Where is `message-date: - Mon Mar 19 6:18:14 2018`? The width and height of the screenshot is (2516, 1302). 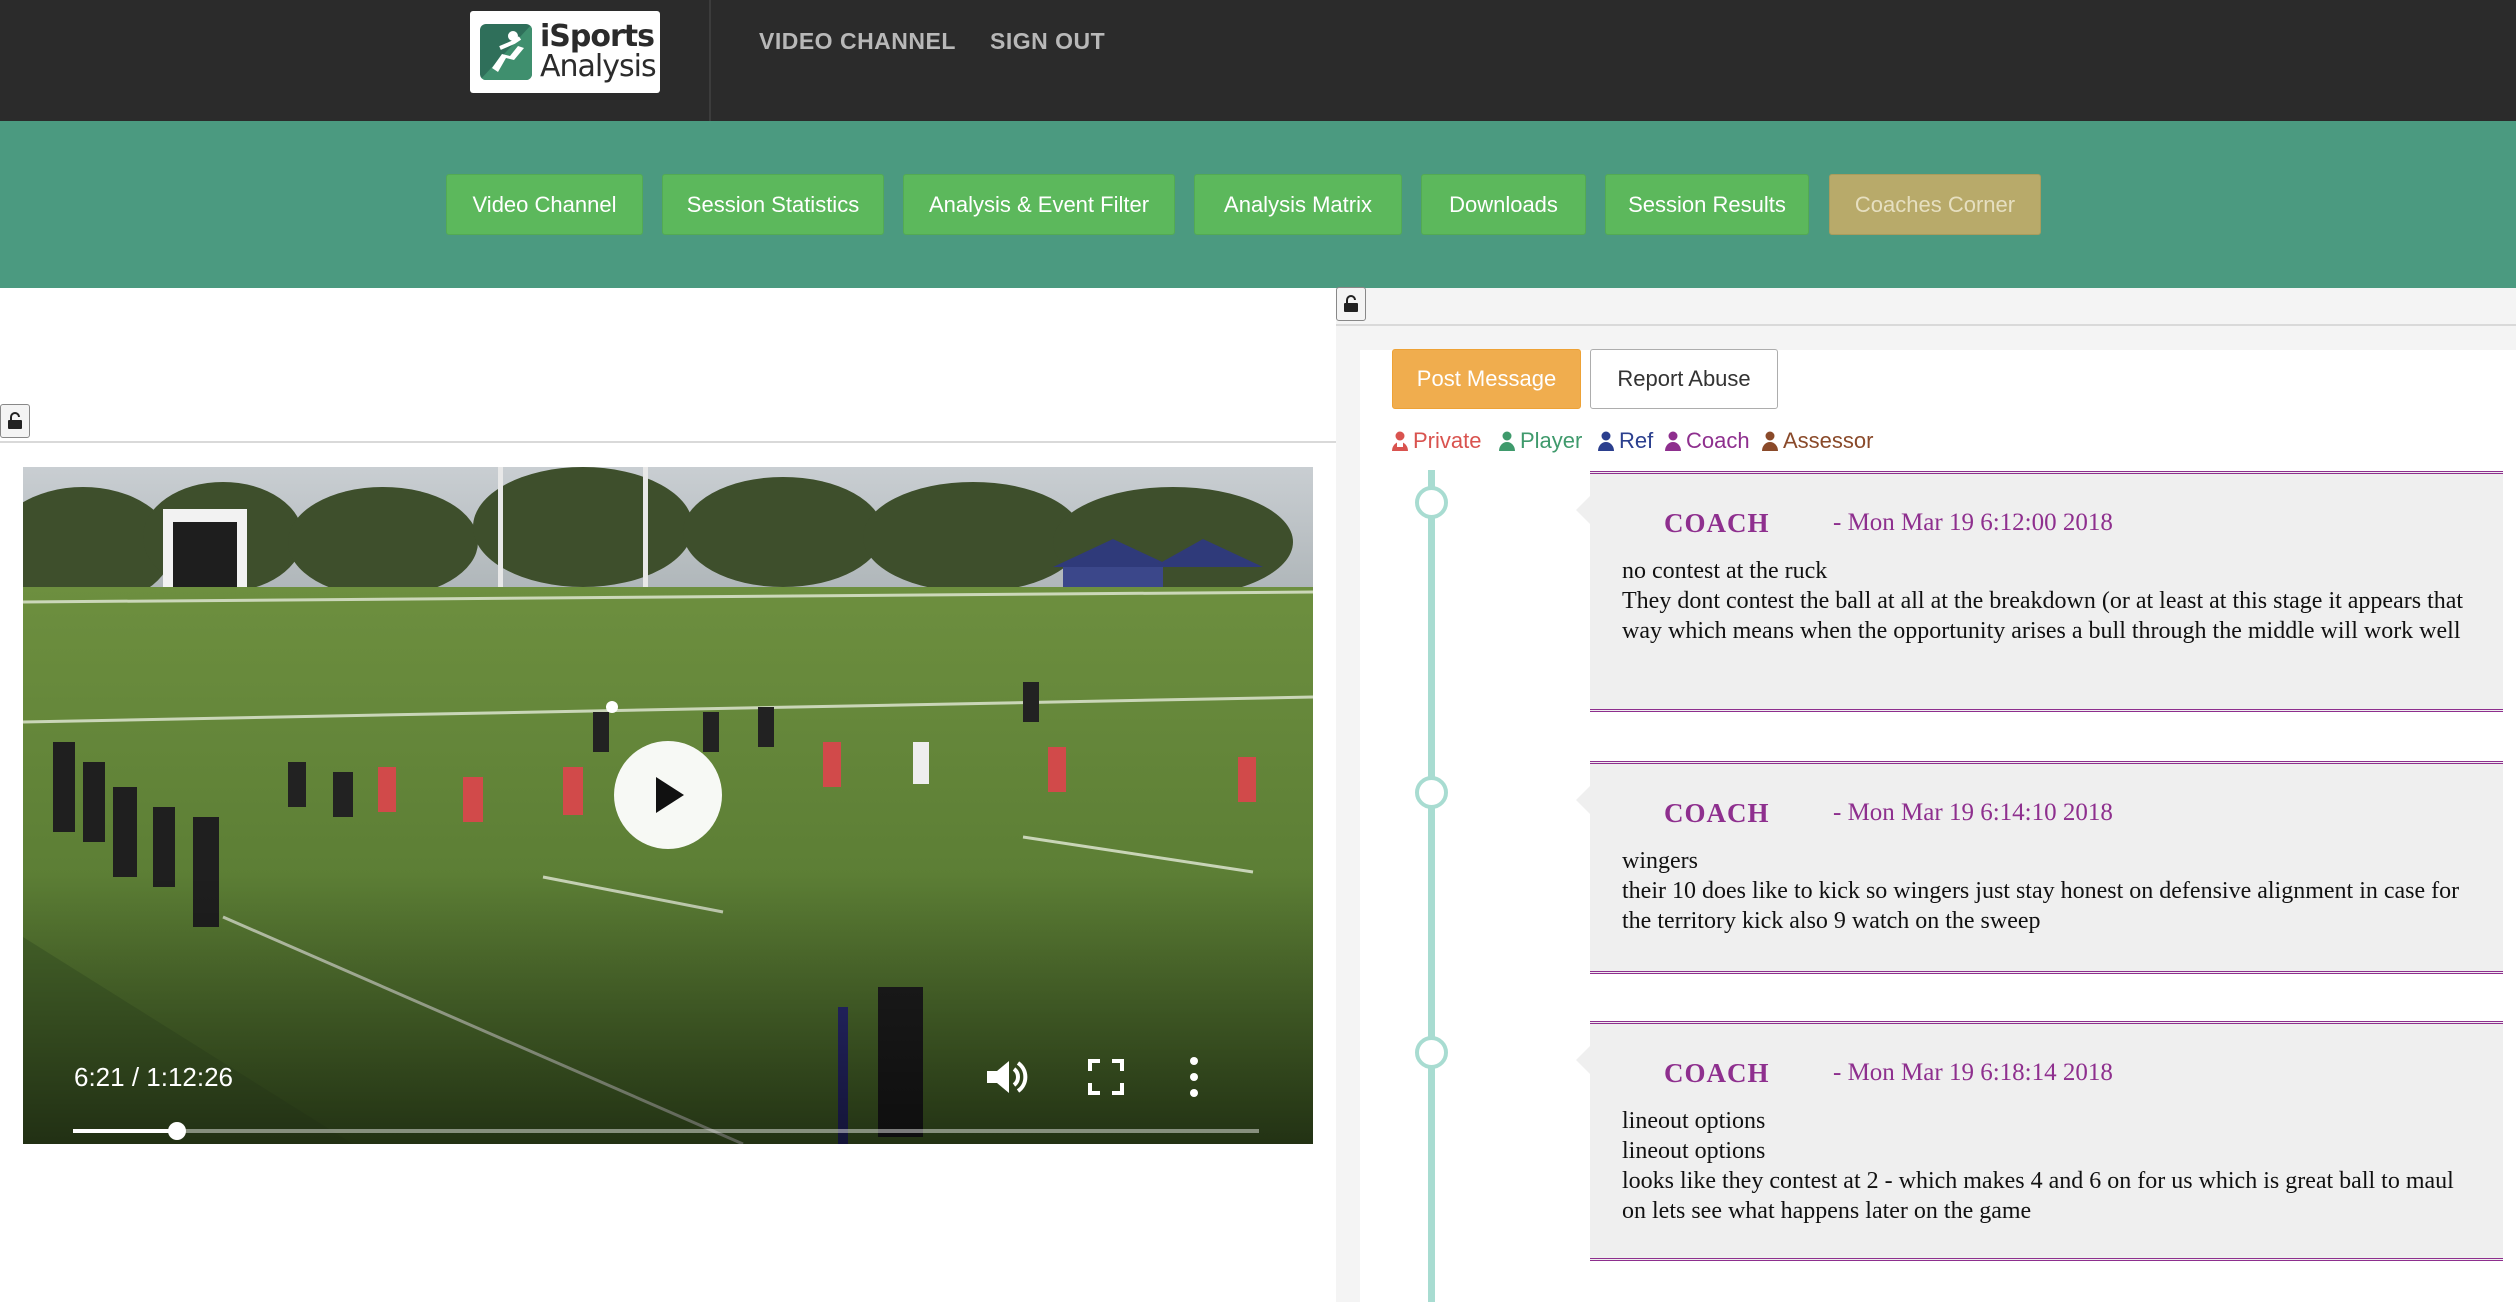
message-date: - Mon Mar 19 6:18:14 2018 is located at coordinates (1973, 1072).